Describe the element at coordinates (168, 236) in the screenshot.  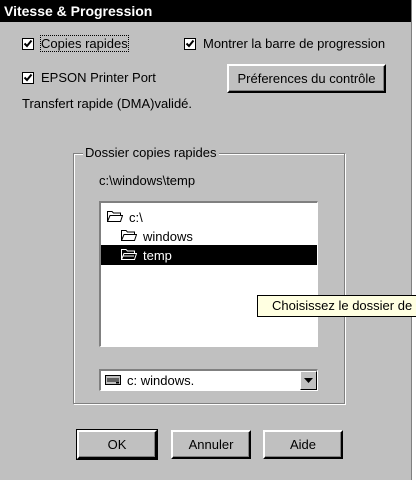
I see `folder-item-label: windows` at that location.